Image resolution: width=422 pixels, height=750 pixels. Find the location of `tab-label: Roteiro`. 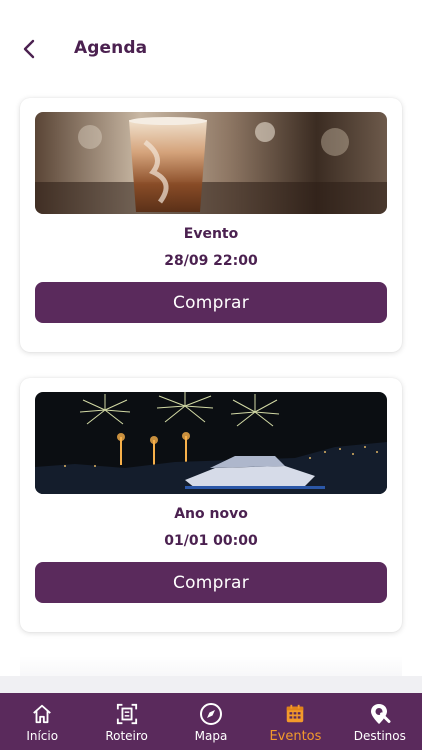

tab-label: Roteiro is located at coordinates (126, 736).